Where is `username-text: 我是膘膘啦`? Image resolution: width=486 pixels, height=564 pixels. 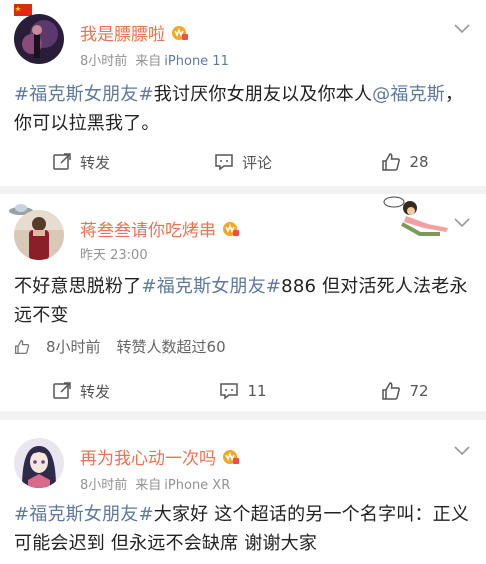 username-text: 我是膘膘啦 is located at coordinates (122, 32).